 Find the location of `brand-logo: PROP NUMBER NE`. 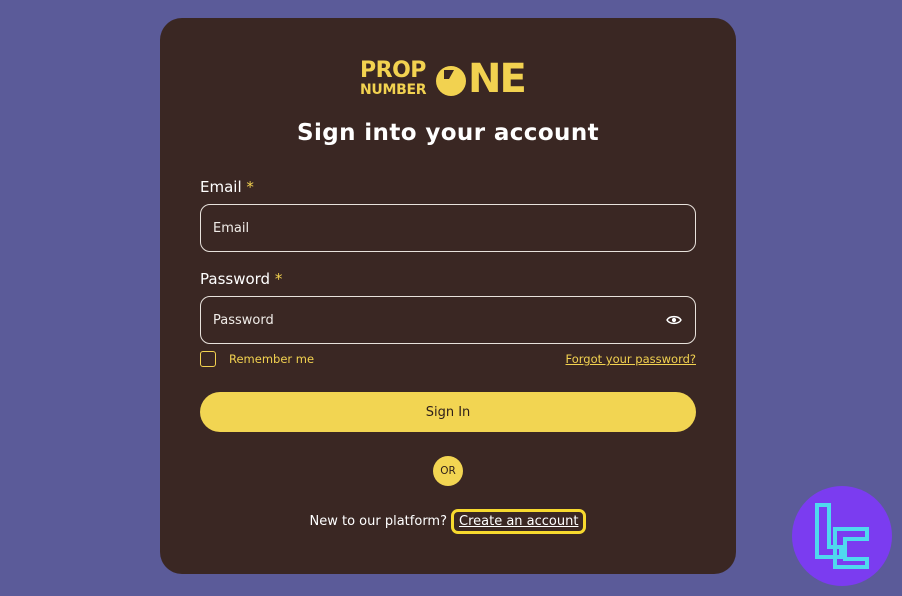

brand-logo: PROP NUMBER NE is located at coordinates (450, 80).